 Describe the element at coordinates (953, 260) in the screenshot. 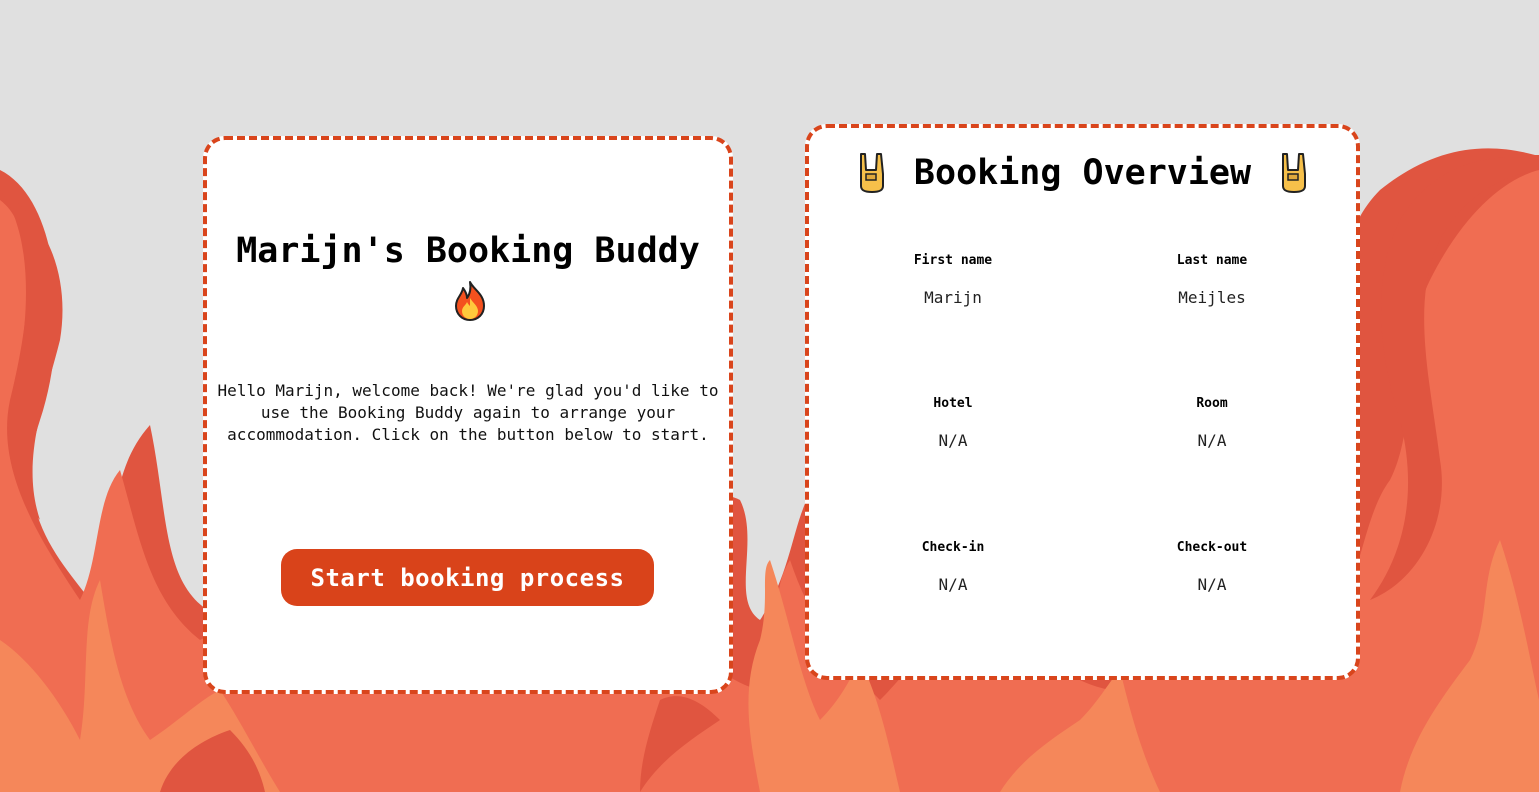

I see `first-name-label: First name` at that location.